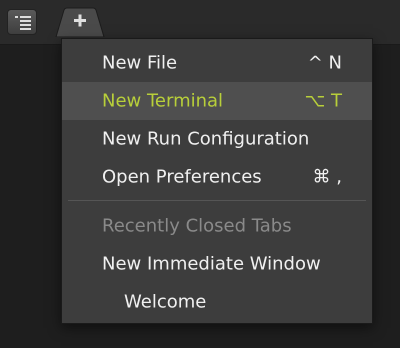  What do you see at coordinates (140, 63) in the screenshot?
I see `menu-item-label: New File` at bounding box center [140, 63].